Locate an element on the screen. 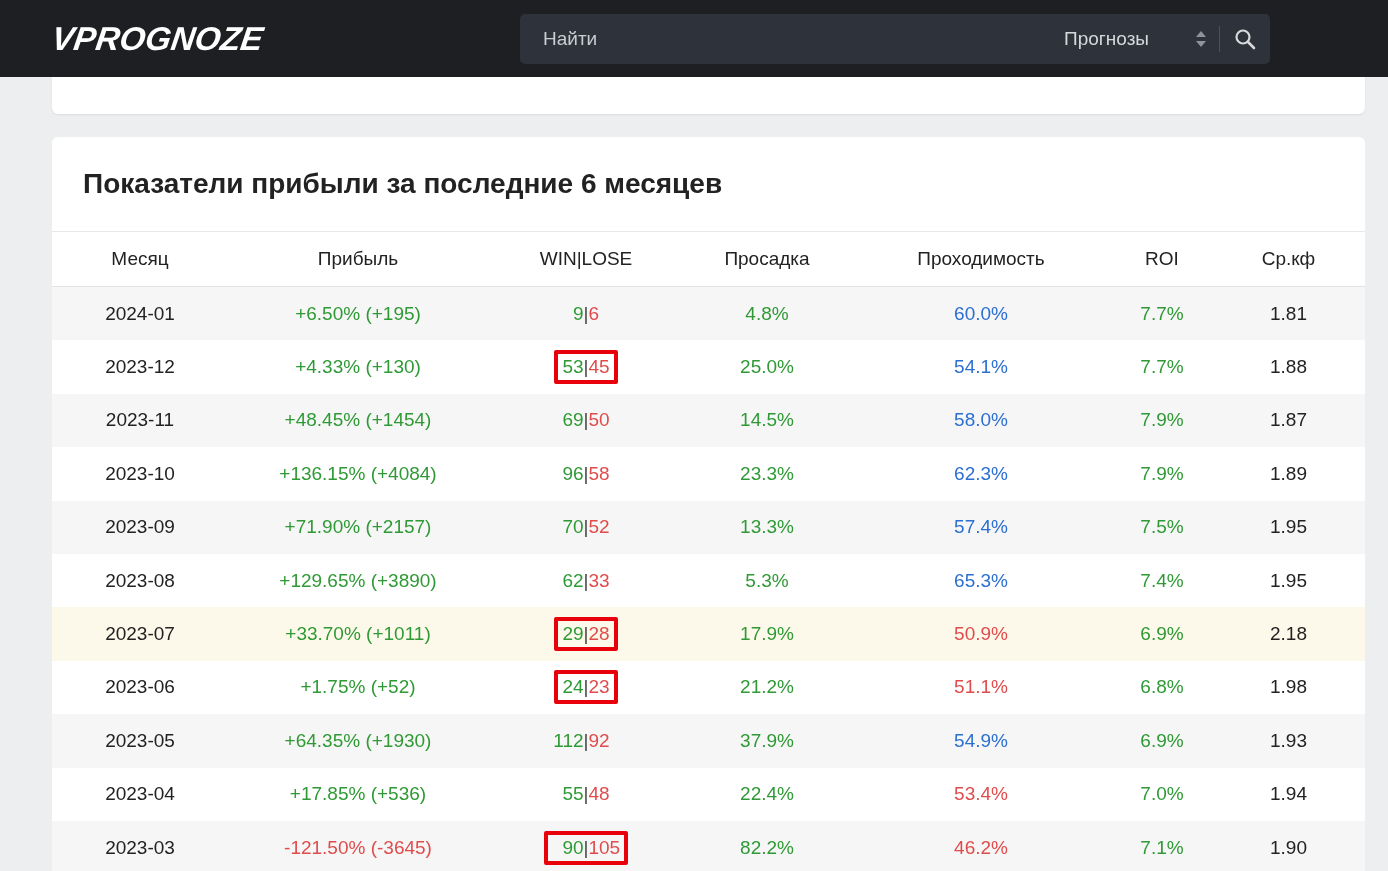  drawdown-cell: 17.9% is located at coordinates (767, 634).